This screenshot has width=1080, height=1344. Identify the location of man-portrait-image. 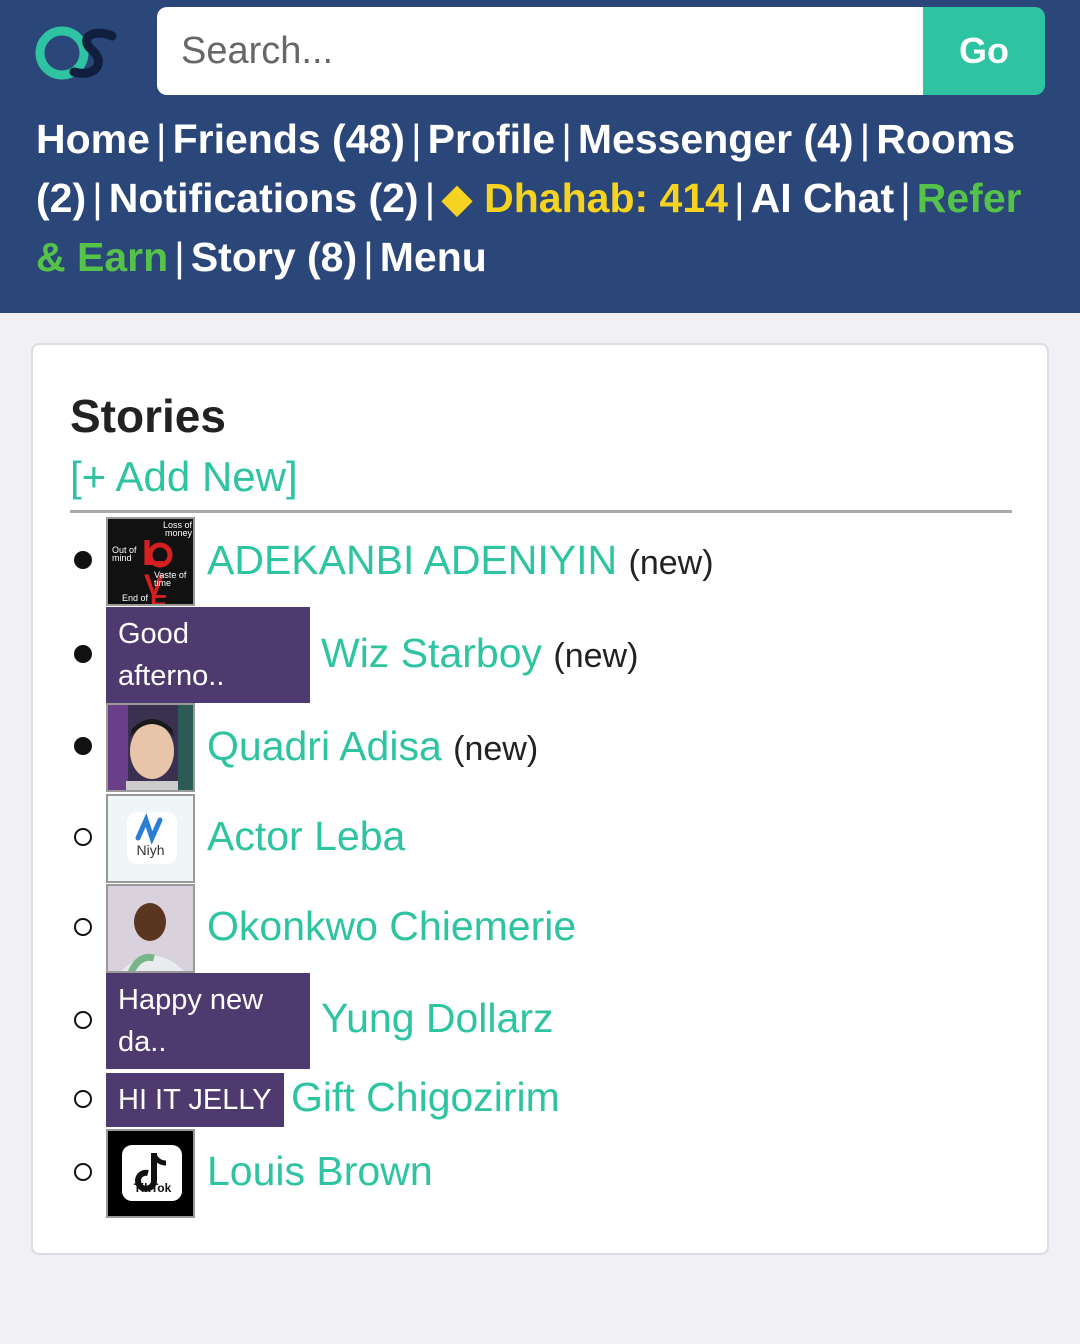
(150, 747).